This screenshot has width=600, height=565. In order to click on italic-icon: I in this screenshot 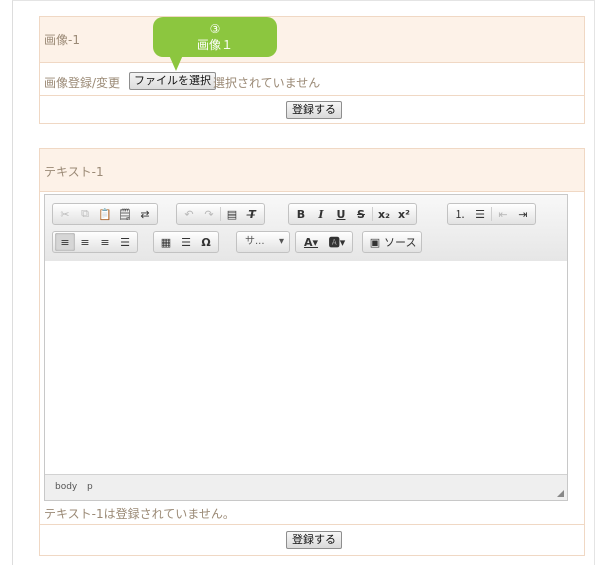, I will do `click(321, 214)`.